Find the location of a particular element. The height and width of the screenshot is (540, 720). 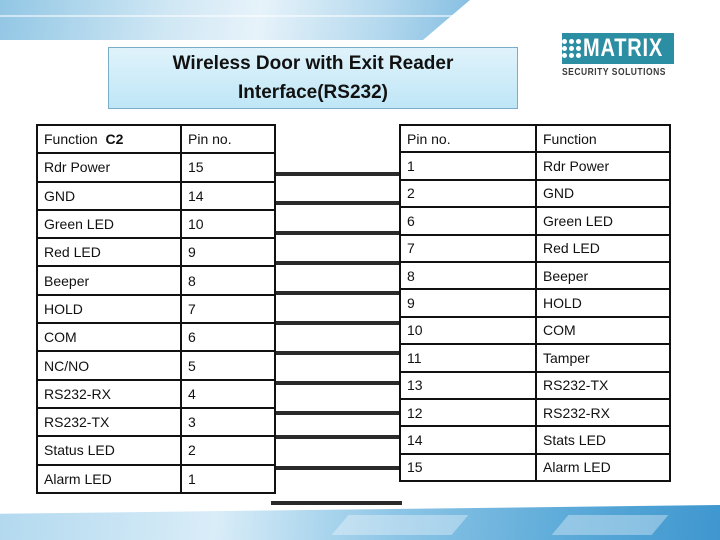

table-row: 12 RS232-RX is located at coordinates (535, 412).